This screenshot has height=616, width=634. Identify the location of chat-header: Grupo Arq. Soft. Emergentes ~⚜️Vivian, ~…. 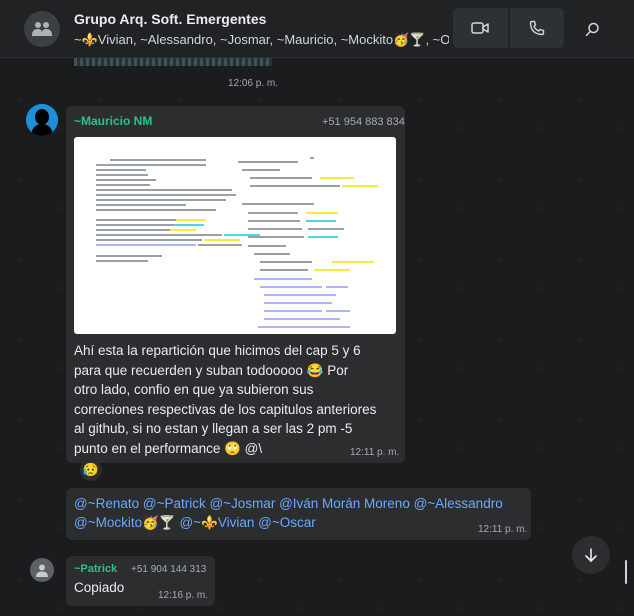
(317, 29).